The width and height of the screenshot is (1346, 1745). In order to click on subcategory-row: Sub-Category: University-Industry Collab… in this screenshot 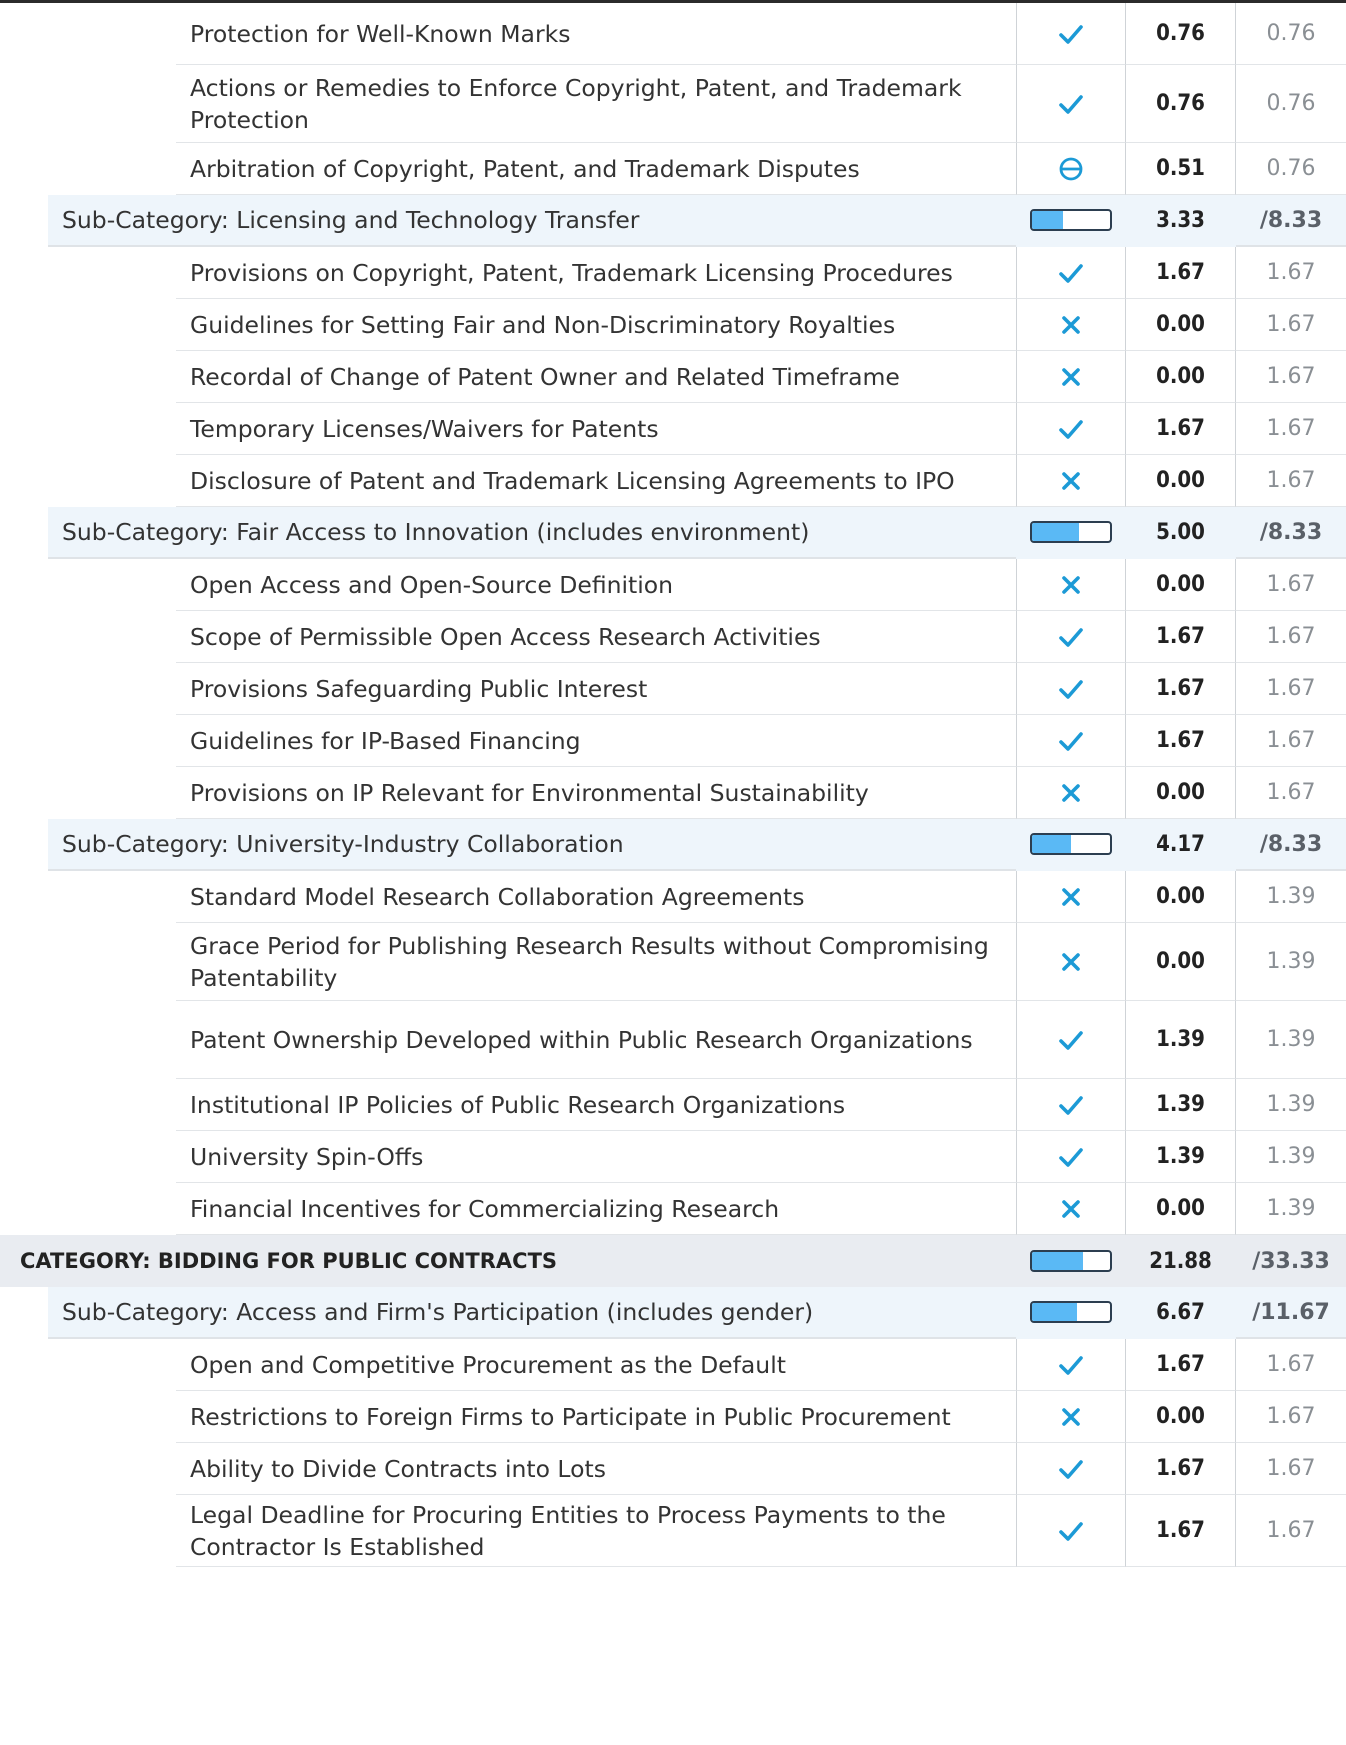, I will do `click(673, 845)`.